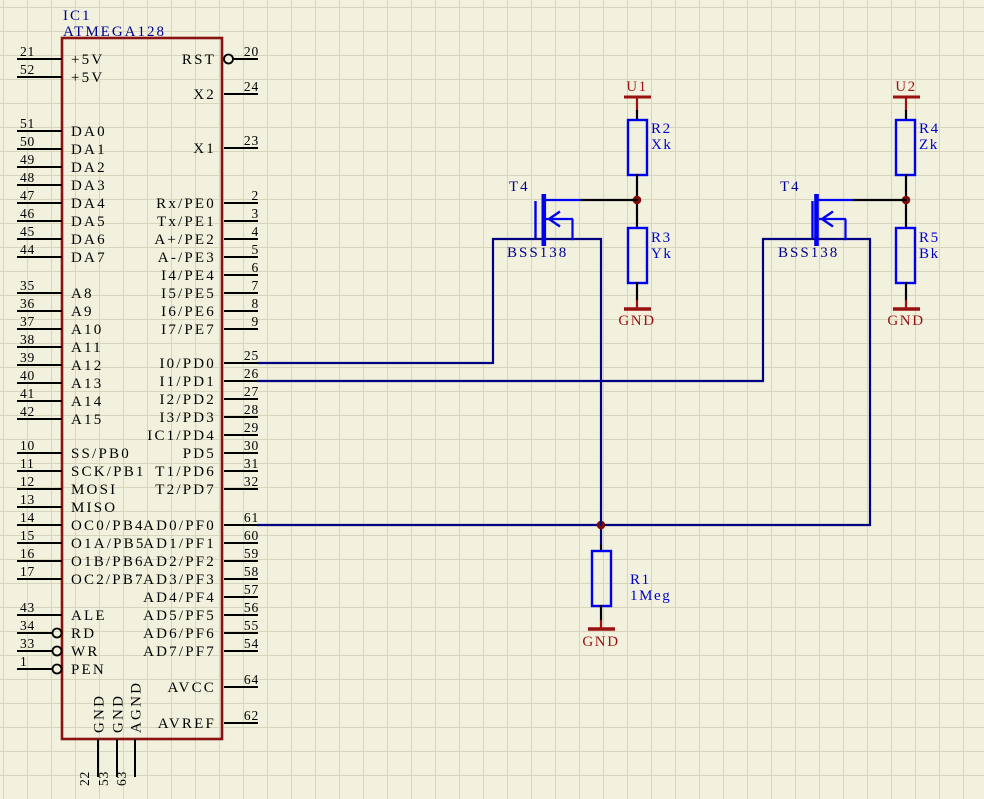  I want to click on pin-number: 60, so click(251, 535).